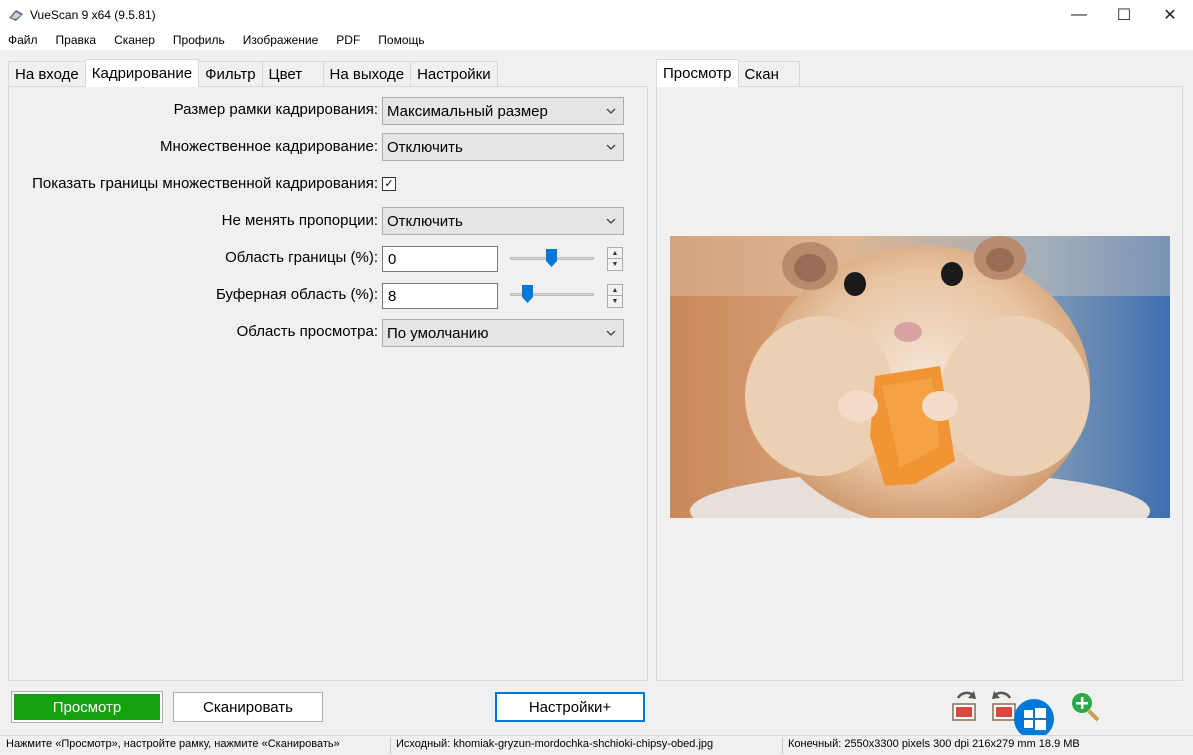 This screenshot has width=1193, height=755. What do you see at coordinates (1124, 15) in the screenshot?
I see `maximize-button: ☐` at bounding box center [1124, 15].